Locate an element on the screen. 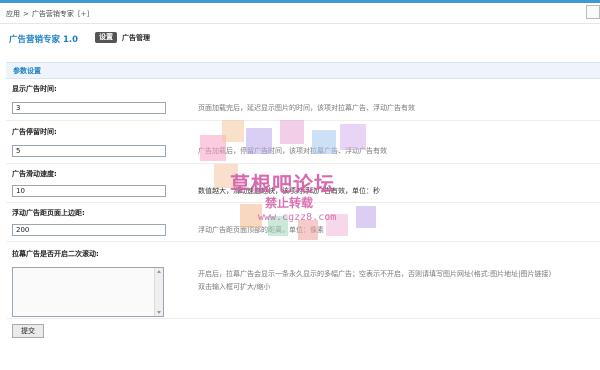  corner-button is located at coordinates (593, 12).